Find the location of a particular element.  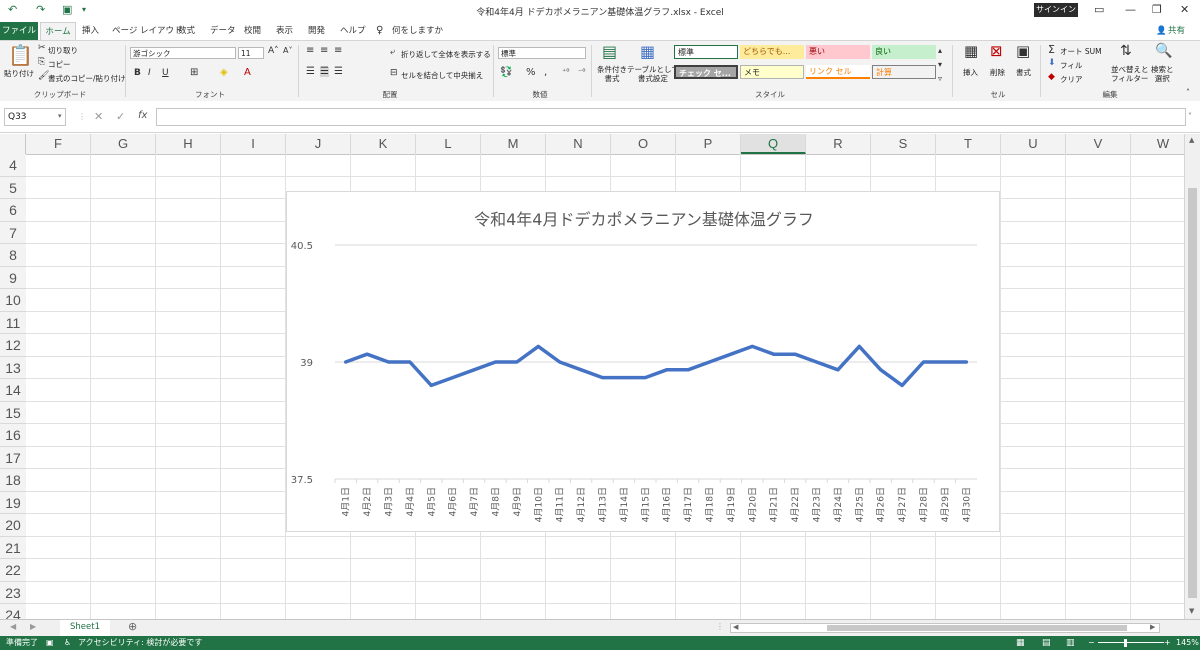

align-middle-icon: ≡ is located at coordinates (324, 51).